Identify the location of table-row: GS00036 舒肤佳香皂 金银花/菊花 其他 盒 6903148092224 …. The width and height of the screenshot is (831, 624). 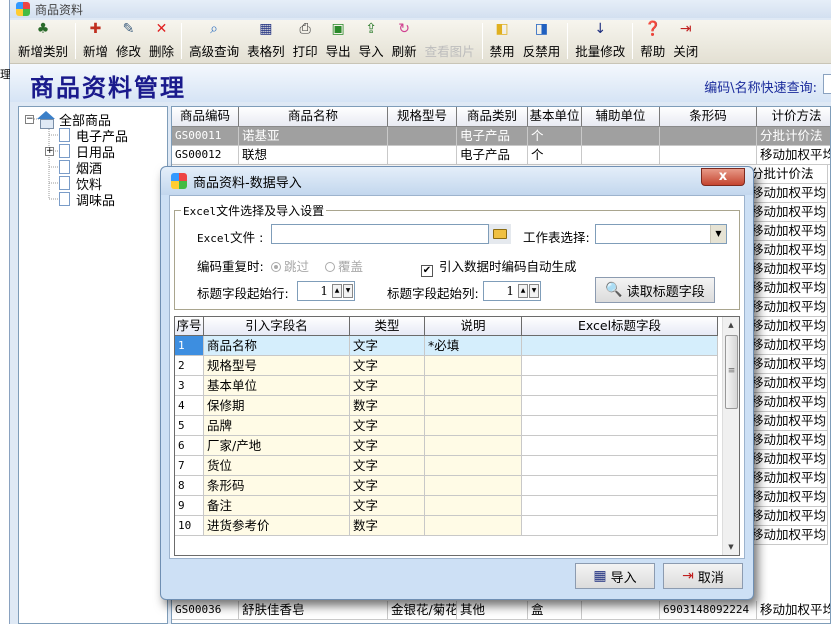
(501, 610).